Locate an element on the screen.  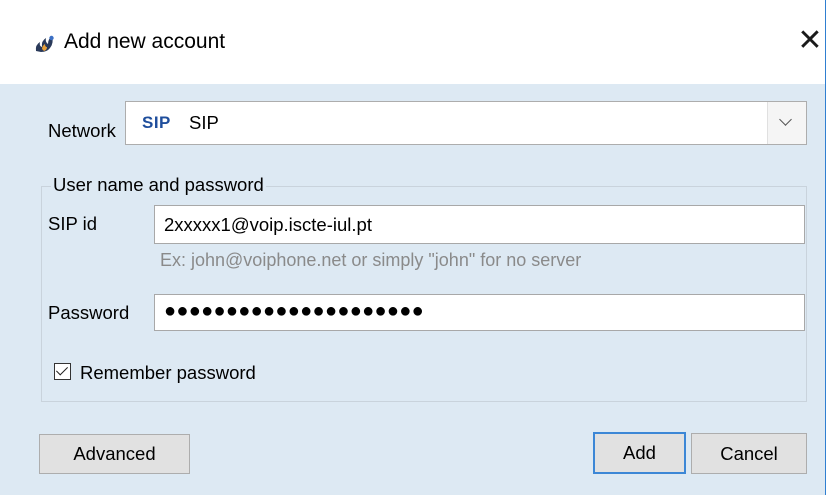
dropdown-button is located at coordinates (786, 123).